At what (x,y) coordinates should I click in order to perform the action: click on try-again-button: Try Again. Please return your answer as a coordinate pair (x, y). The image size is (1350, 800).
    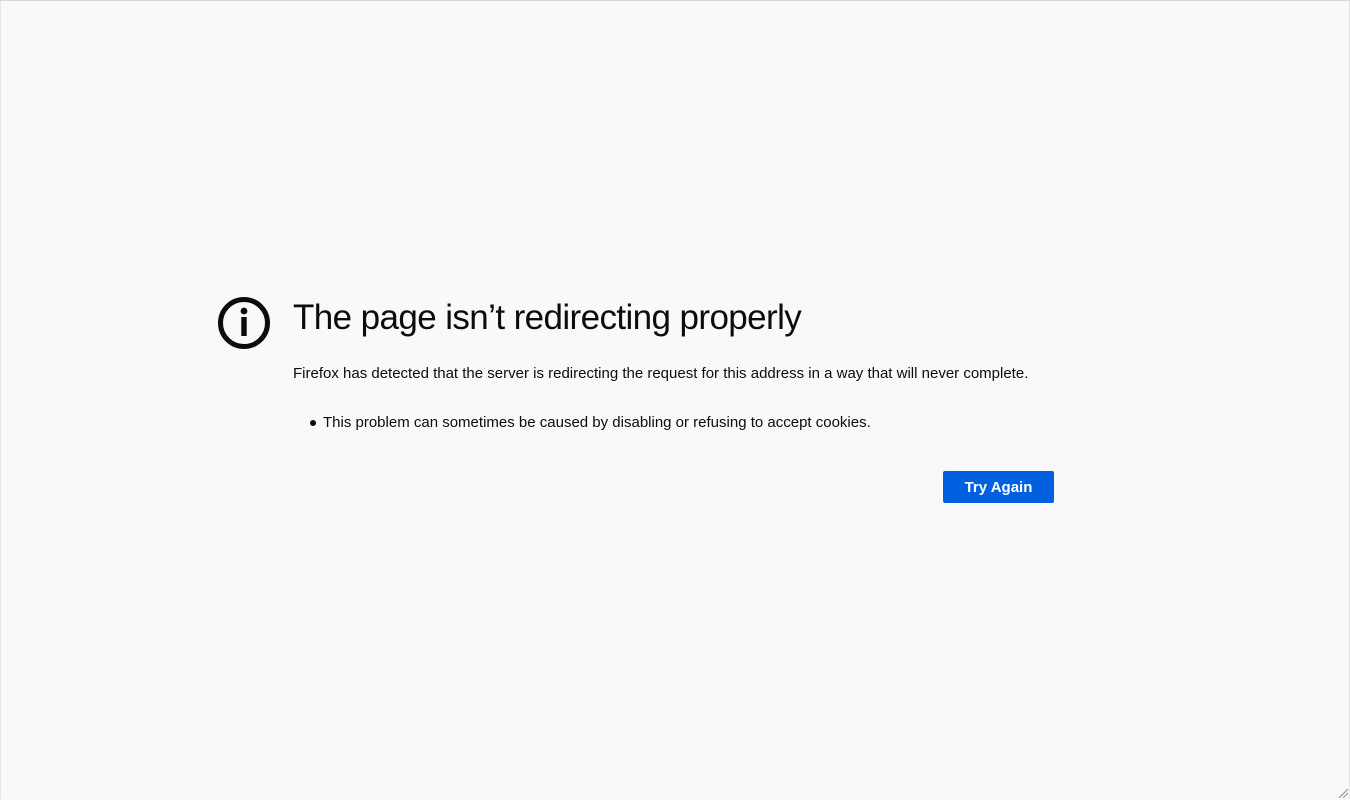
    Looking at the image, I should click on (998, 487).